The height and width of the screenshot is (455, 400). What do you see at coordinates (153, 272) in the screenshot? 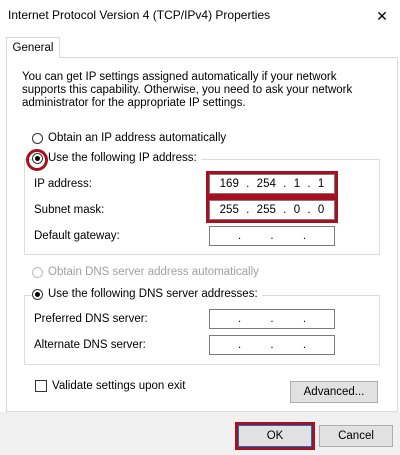
I see `radio-label: Obtain DNS server address automatically` at bounding box center [153, 272].